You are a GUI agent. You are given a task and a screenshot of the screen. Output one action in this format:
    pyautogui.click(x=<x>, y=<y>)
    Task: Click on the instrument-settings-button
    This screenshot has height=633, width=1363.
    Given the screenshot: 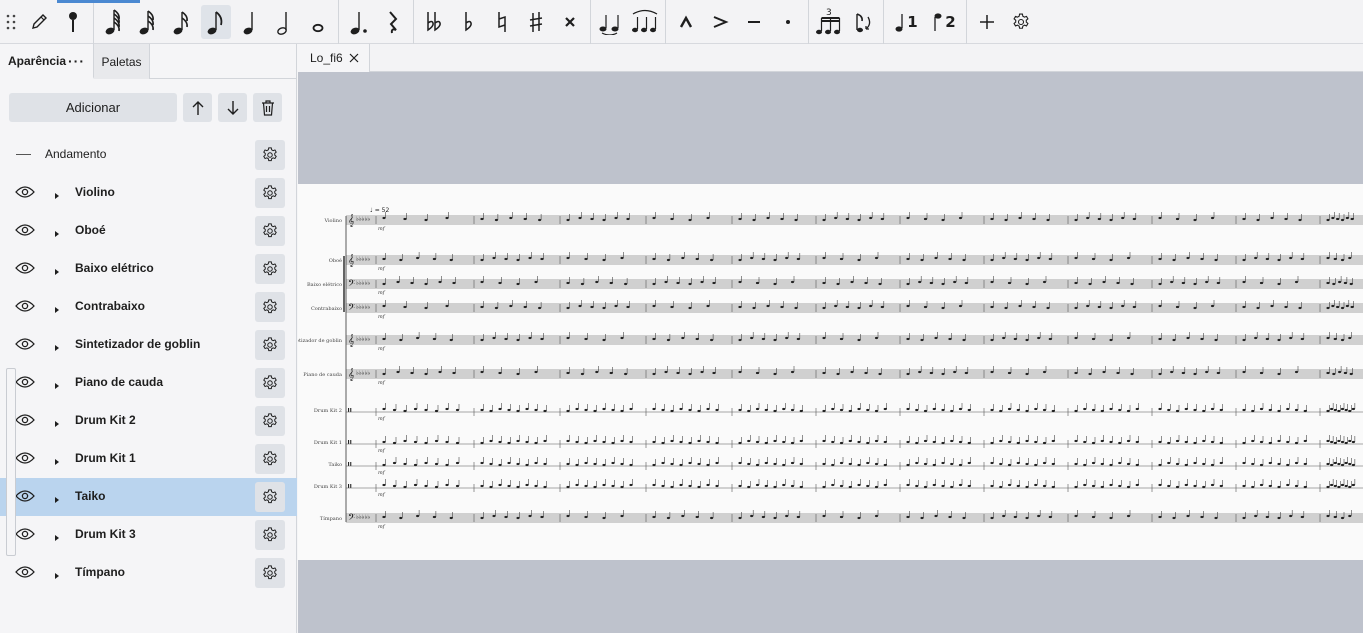 What is the action you would take?
    pyautogui.click(x=270, y=421)
    